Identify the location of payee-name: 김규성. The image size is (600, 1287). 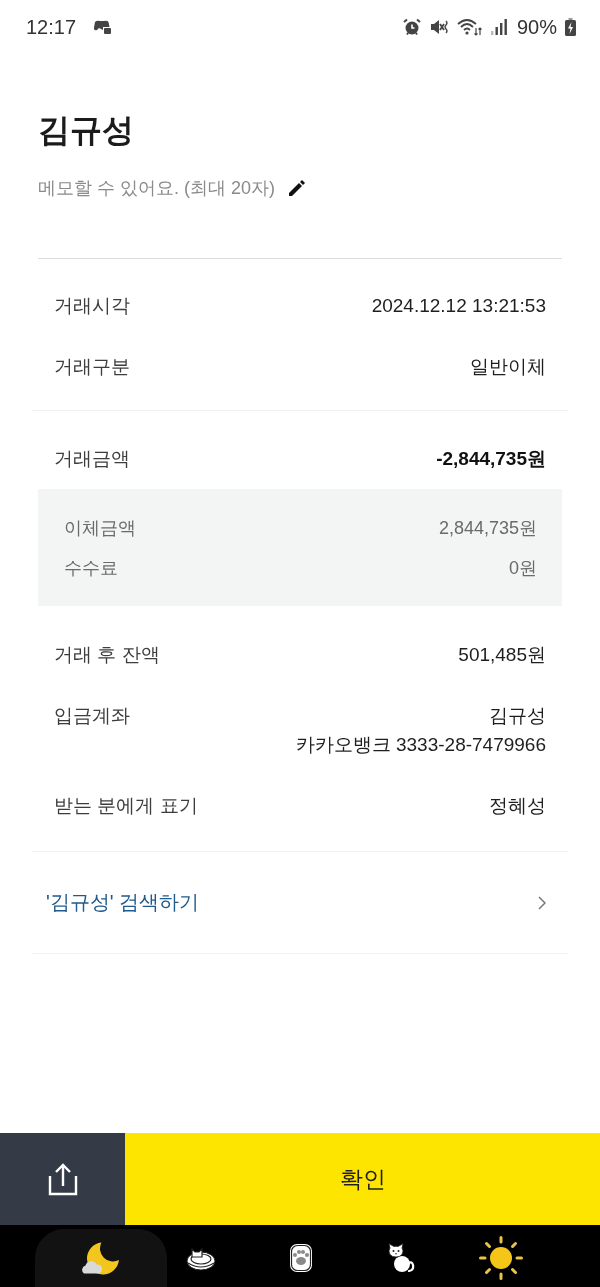
(86, 130).